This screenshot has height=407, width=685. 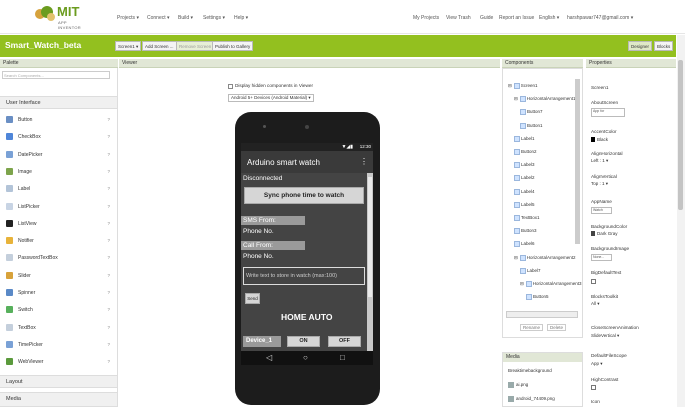 I want to click on menu-projects: Projects ▾, so click(x=128, y=18).